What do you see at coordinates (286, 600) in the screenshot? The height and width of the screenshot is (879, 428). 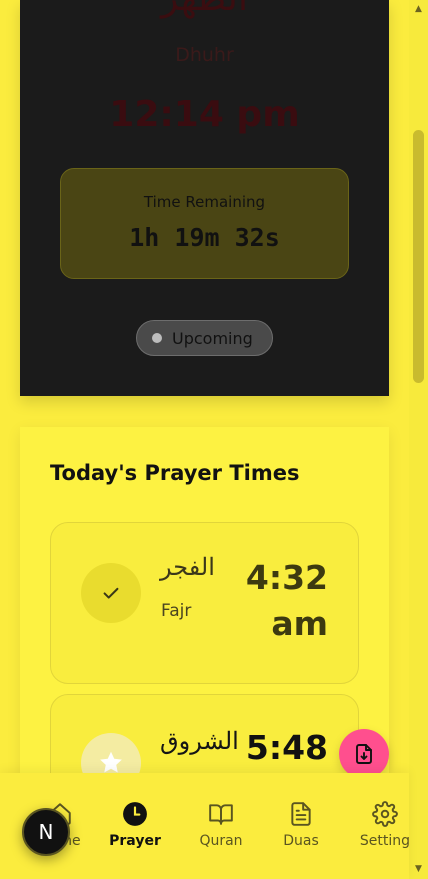 I see `prayer-time: 4:32 am` at bounding box center [286, 600].